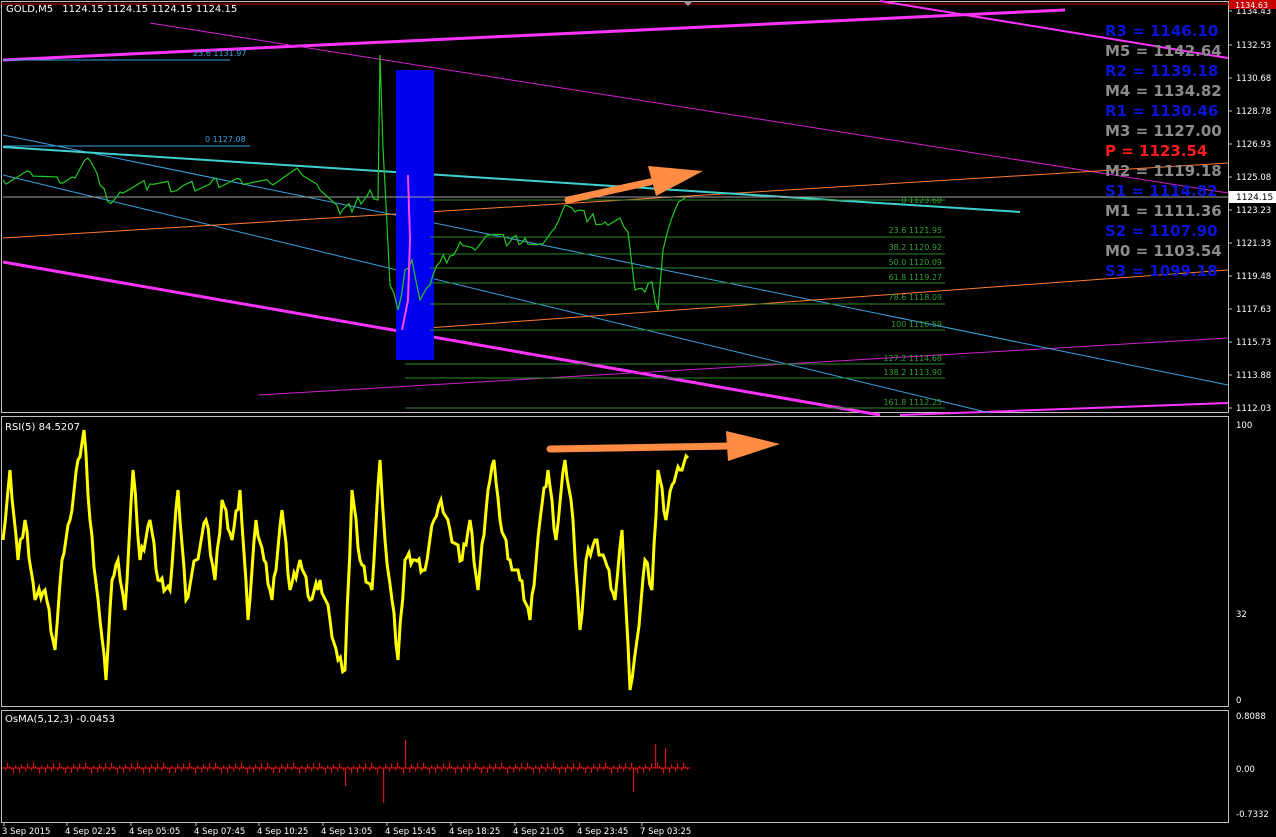 Image resolution: width=1276 pixels, height=837 pixels. Describe the element at coordinates (916, 324) in the screenshot. I see `fib-level-label: 100 1116.59` at that location.